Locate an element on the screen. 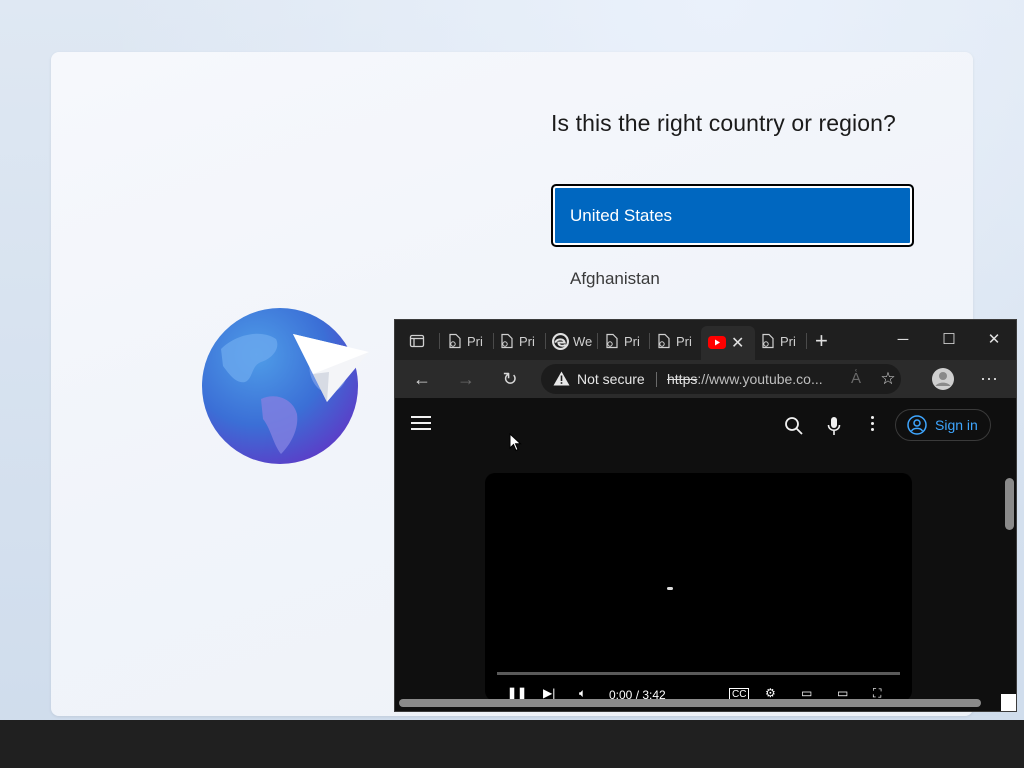  youtube-icon is located at coordinates (717, 342).